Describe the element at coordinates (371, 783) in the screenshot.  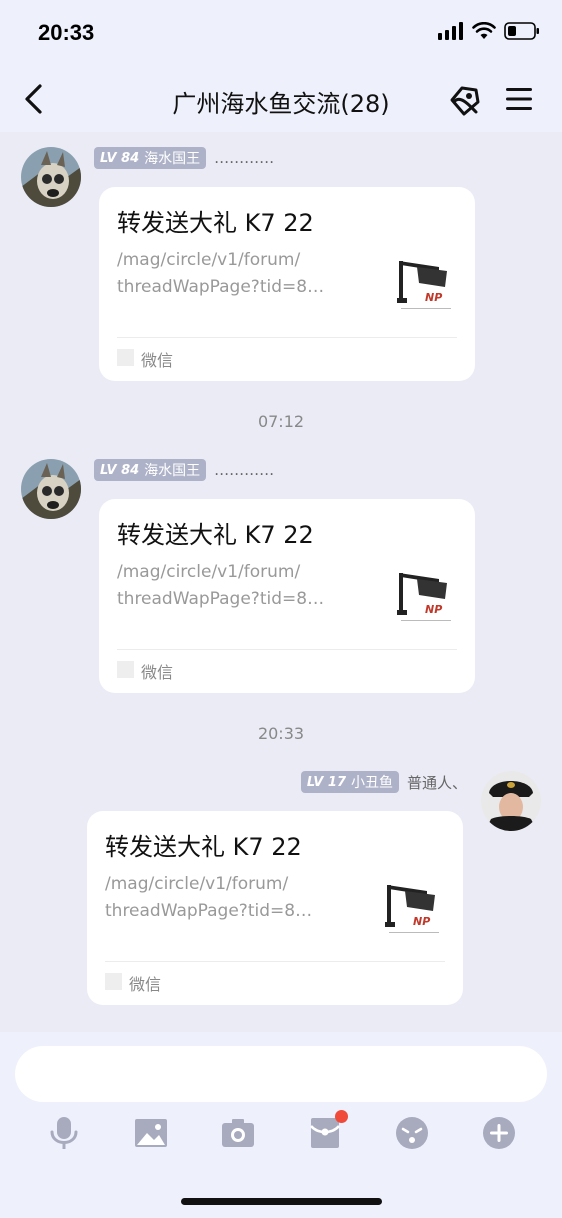
I see `sender-name: 小丑鱼` at that location.